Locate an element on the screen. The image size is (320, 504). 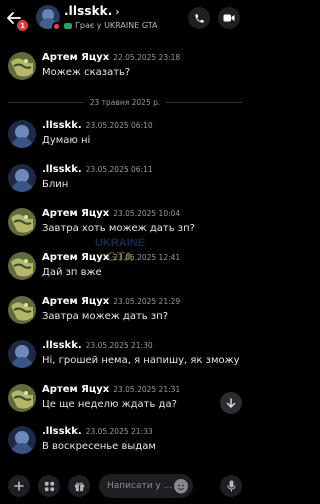
notification-badge: 1 is located at coordinates (22, 25).